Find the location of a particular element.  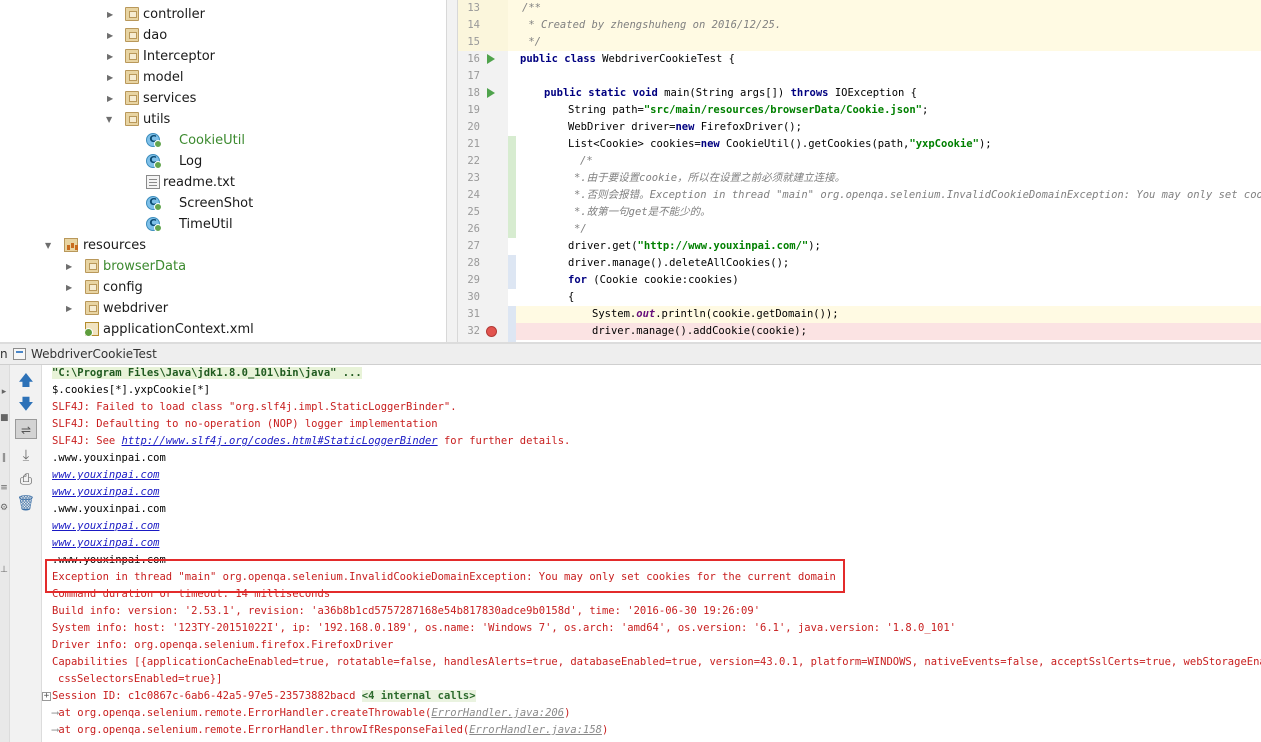

tree-item-dao: dao is located at coordinates (155, 35).